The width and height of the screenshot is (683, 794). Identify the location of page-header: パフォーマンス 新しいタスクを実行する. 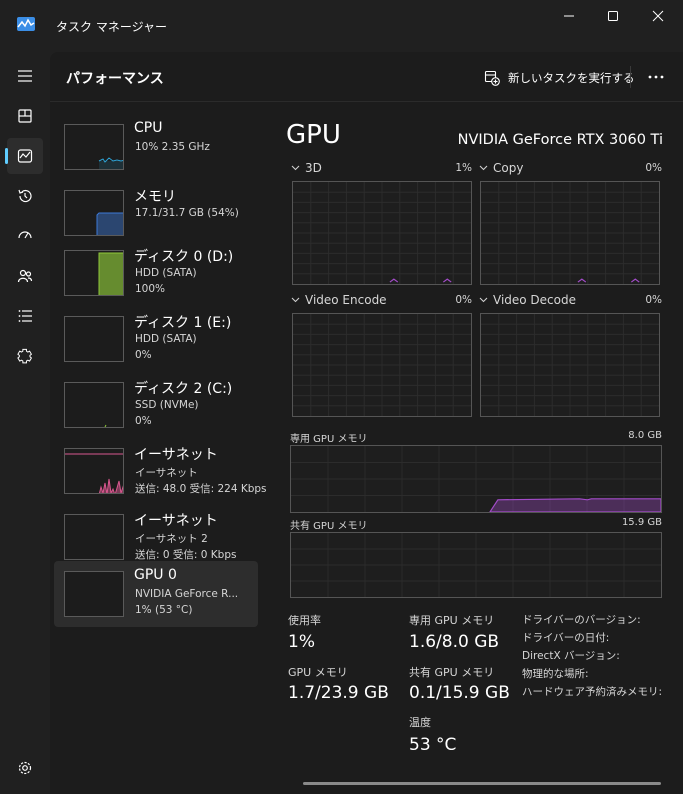
(366, 77).